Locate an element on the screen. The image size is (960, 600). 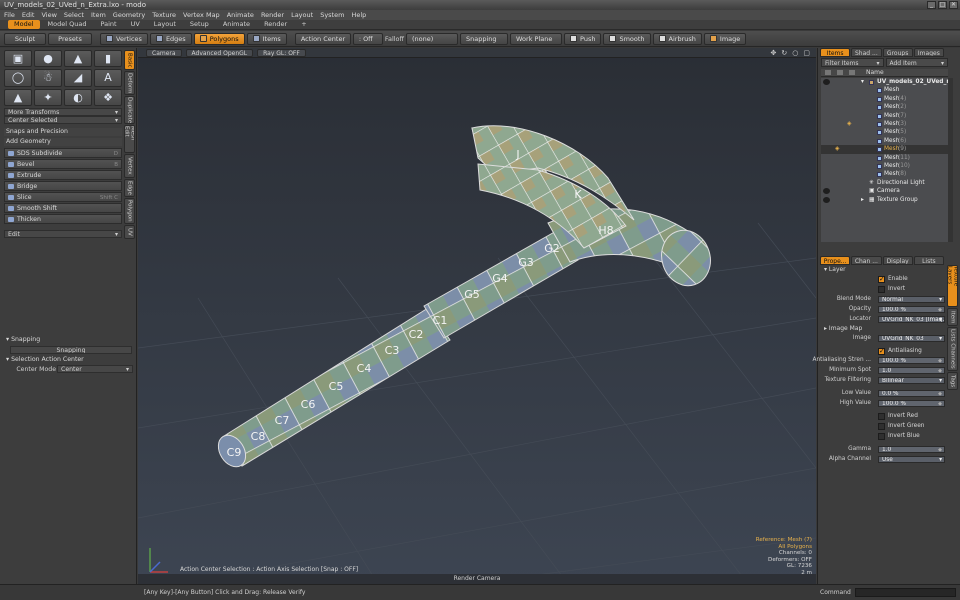
capsule-tool: ◢ is located at coordinates (78, 78).